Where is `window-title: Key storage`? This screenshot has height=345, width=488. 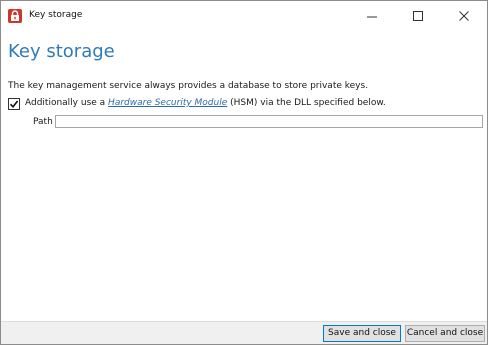 window-title: Key storage is located at coordinates (56, 15).